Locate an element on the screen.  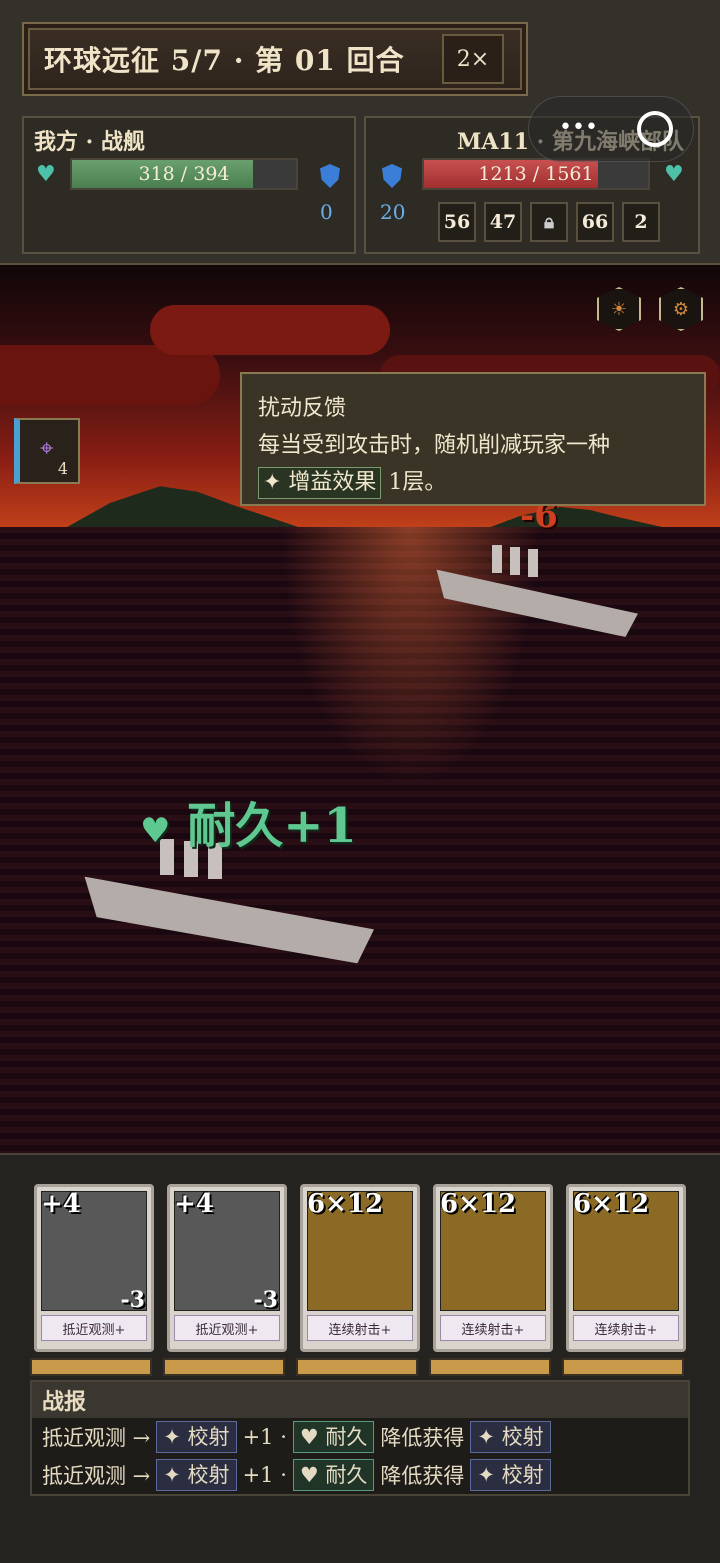
crosshair-icon: ⌖ is located at coordinates (47, 448).